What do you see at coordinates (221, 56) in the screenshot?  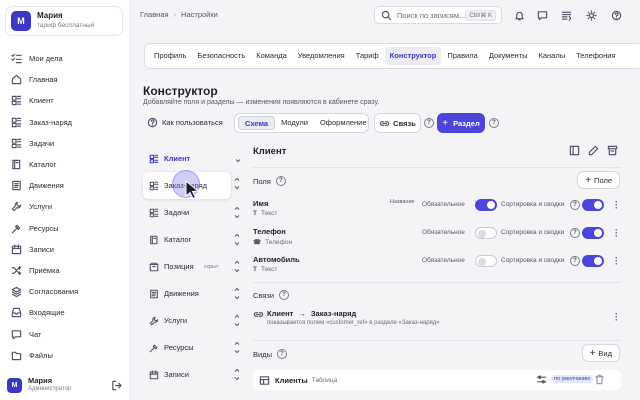 I see `tab-security: Безопасность` at bounding box center [221, 56].